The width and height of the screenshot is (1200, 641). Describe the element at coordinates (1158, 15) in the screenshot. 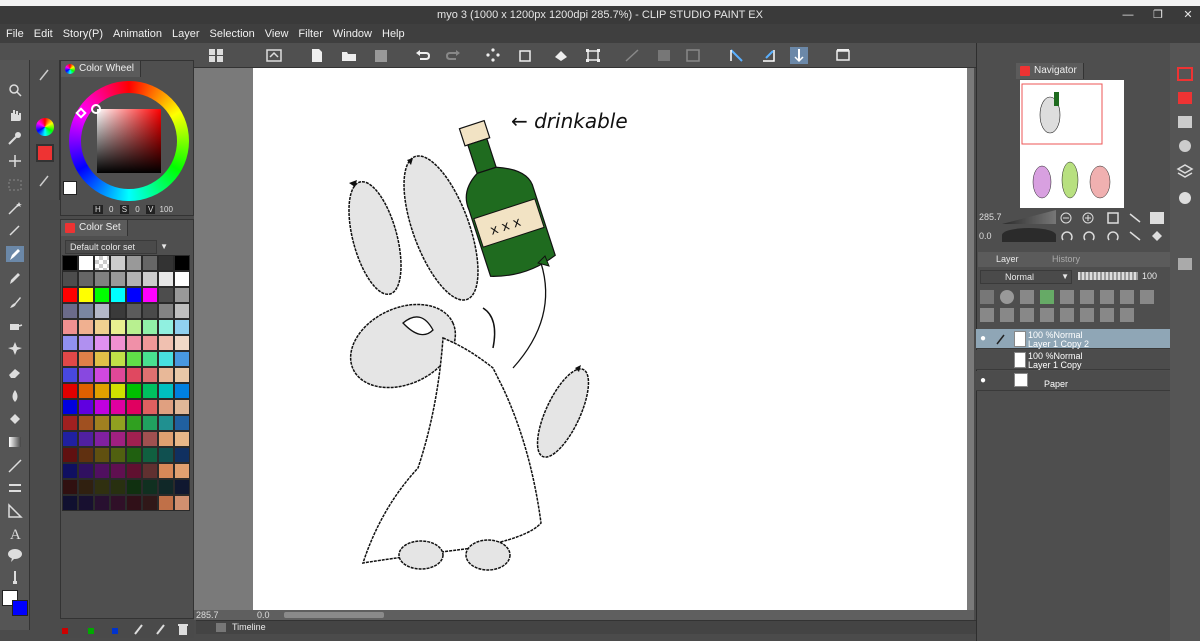

I see `maximize-button: ❐` at that location.